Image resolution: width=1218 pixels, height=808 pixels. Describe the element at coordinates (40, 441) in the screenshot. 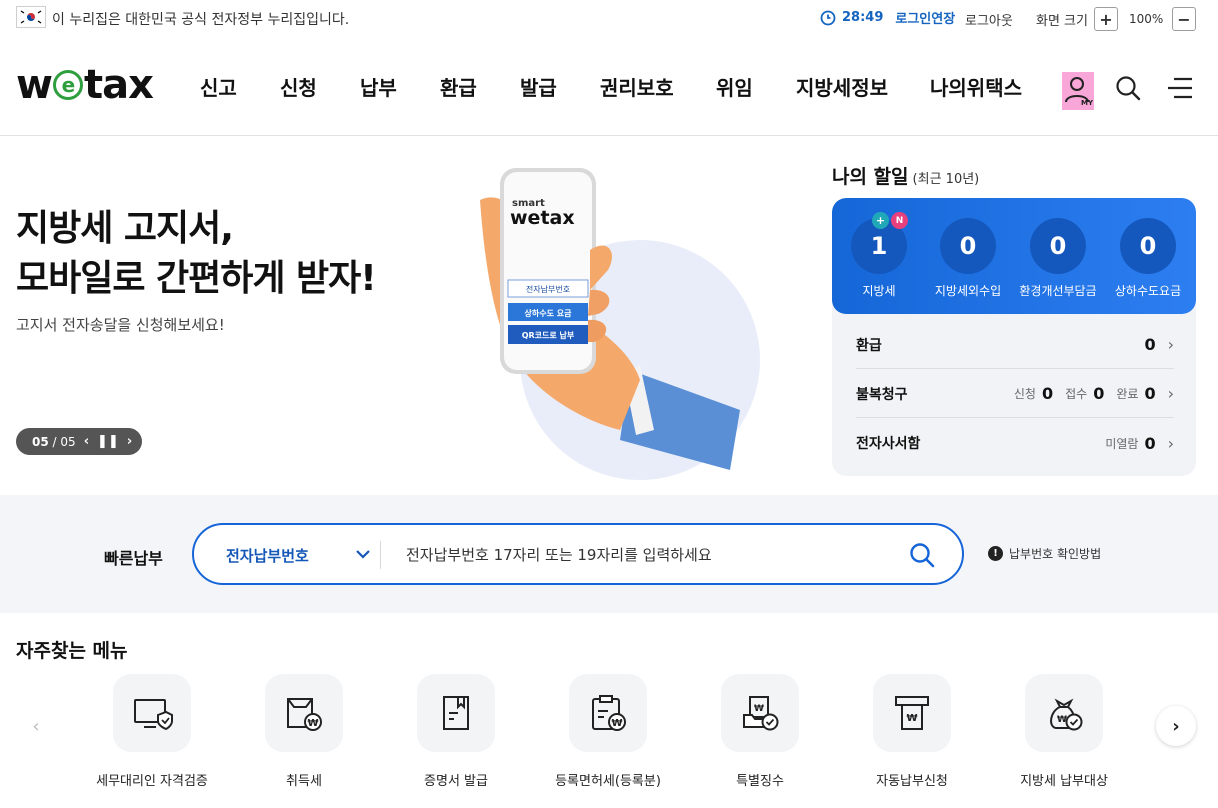

I see `slide-current: 05` at that location.